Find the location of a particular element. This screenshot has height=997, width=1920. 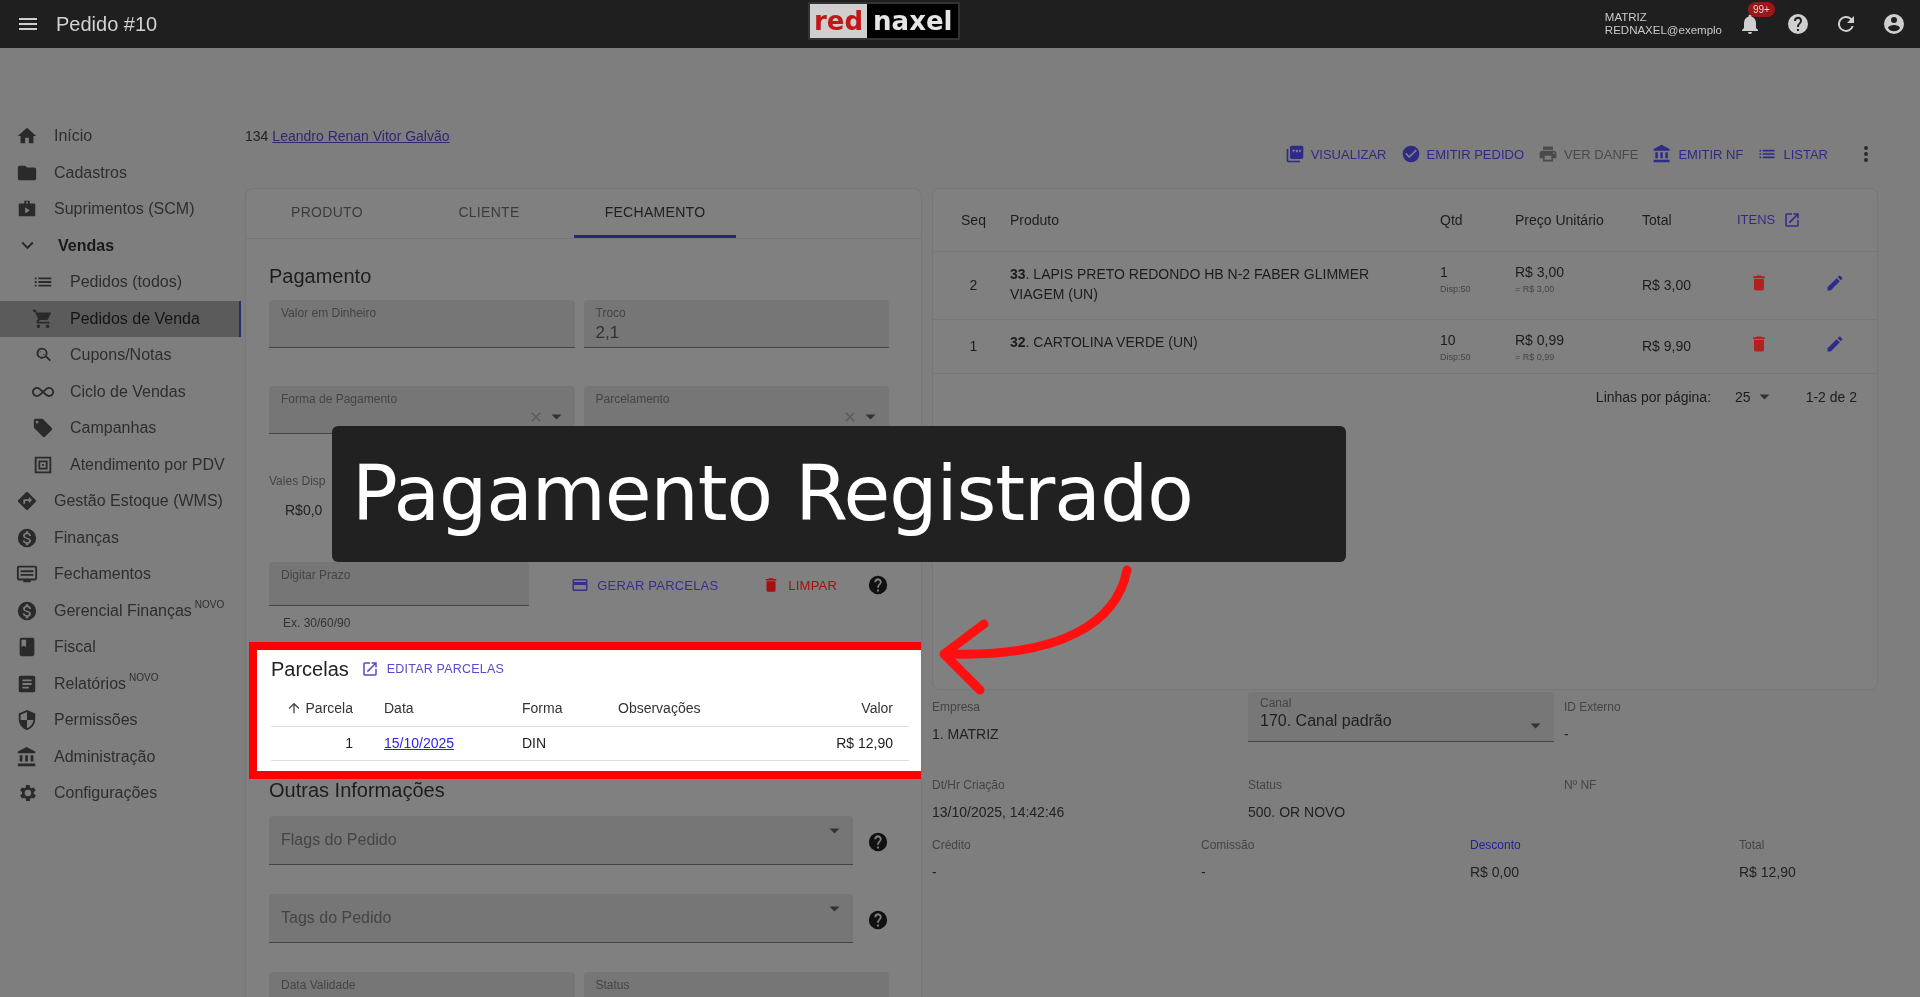

sidebar-item: Cupons/Notas is located at coordinates (120, 355).